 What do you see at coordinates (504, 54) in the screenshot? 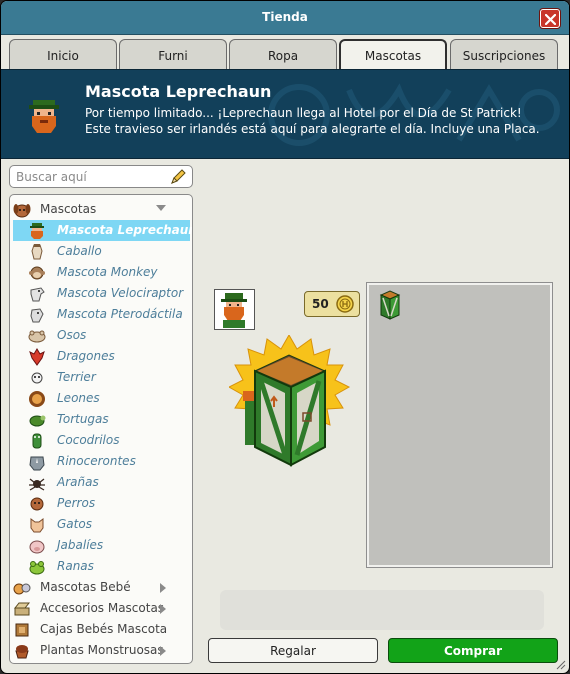
I see `tab-suscripciones: Suscripciones` at bounding box center [504, 54].